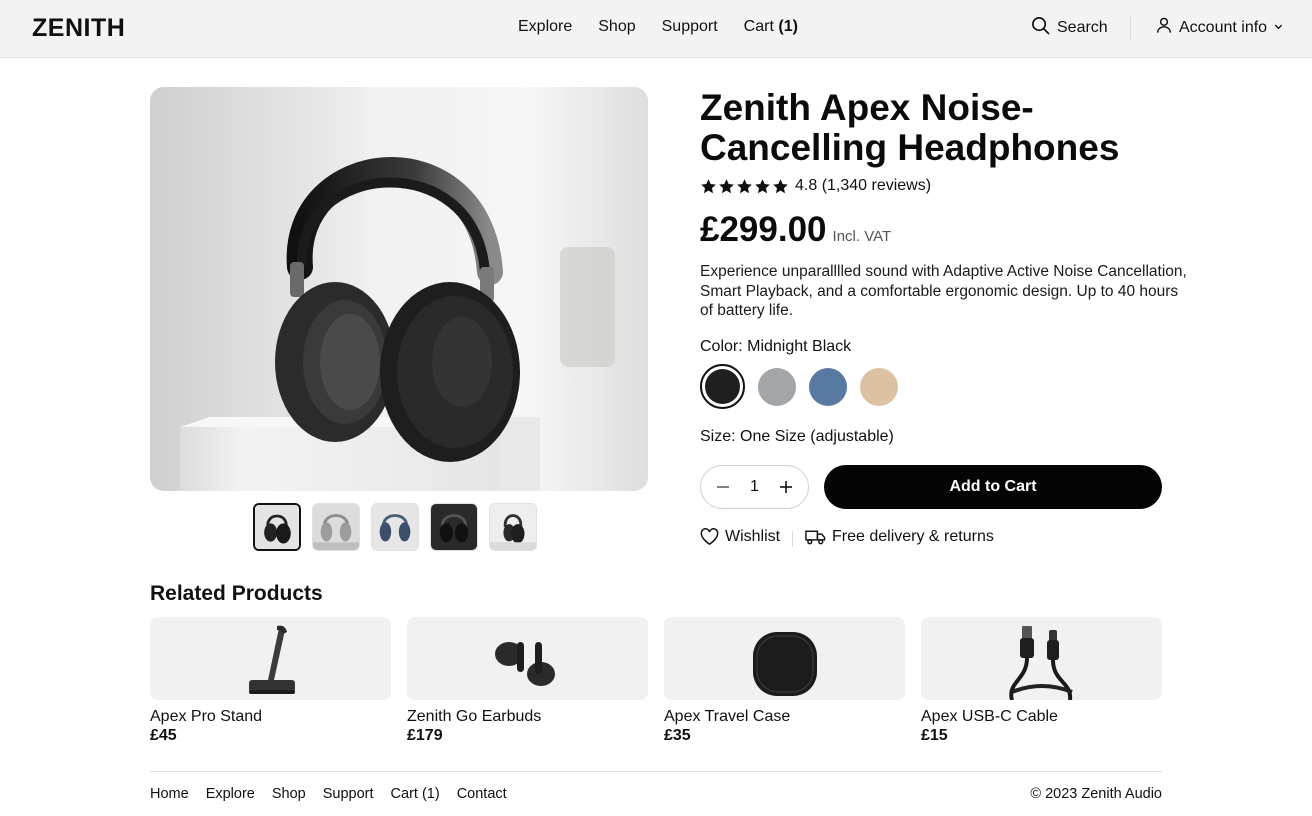 Image resolution: width=1312 pixels, height=816 pixels. Describe the element at coordinates (727, 716) in the screenshot. I see `related-name: Apex Travel Case` at that location.